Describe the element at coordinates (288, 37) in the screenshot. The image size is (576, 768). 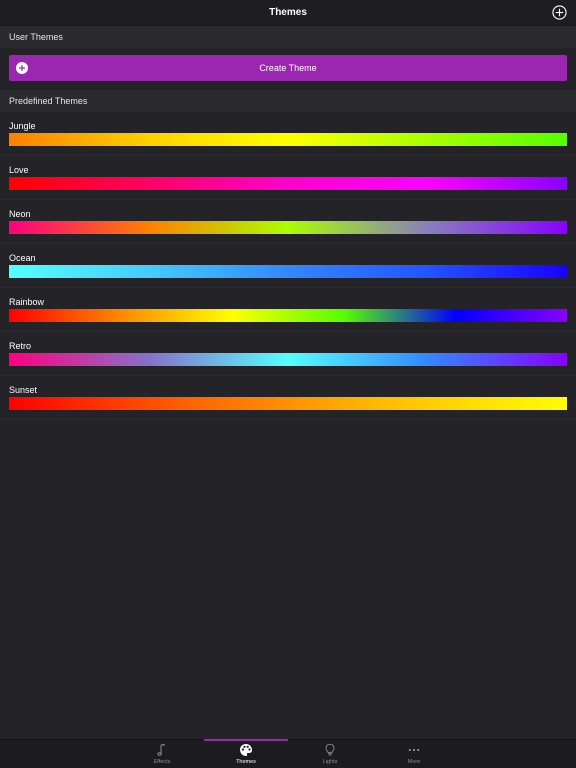
I see `user-themes-header: User Themes` at that location.